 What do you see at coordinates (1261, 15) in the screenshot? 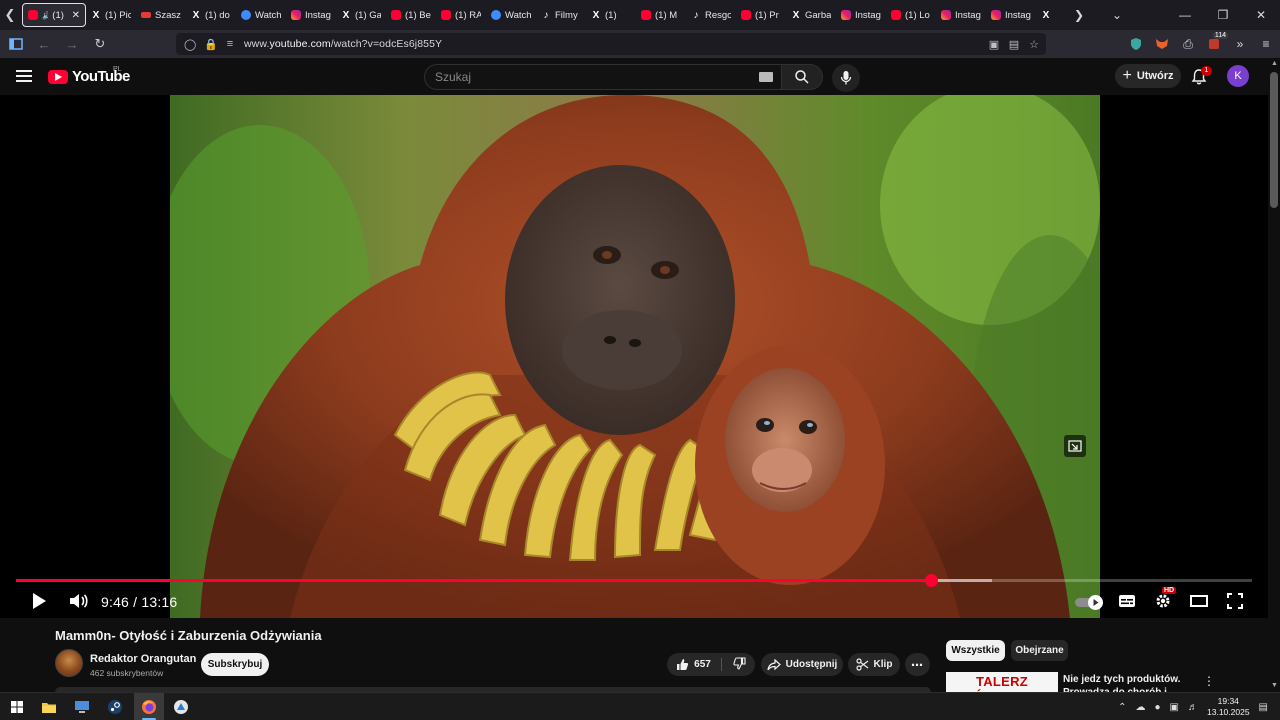
I see `close-window-icon: ✕` at bounding box center [1261, 15].